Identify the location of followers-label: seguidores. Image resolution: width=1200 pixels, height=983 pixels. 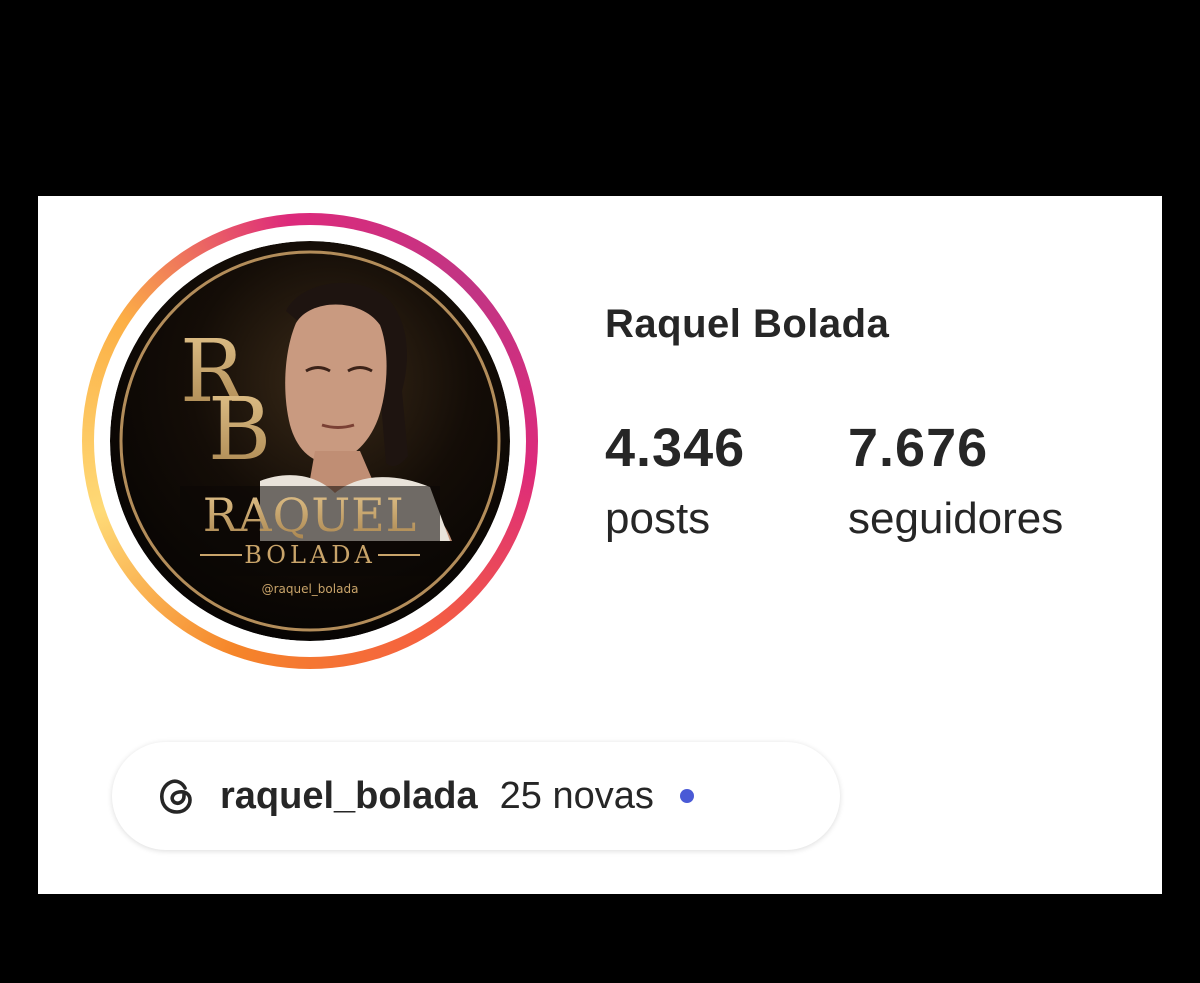
(956, 518).